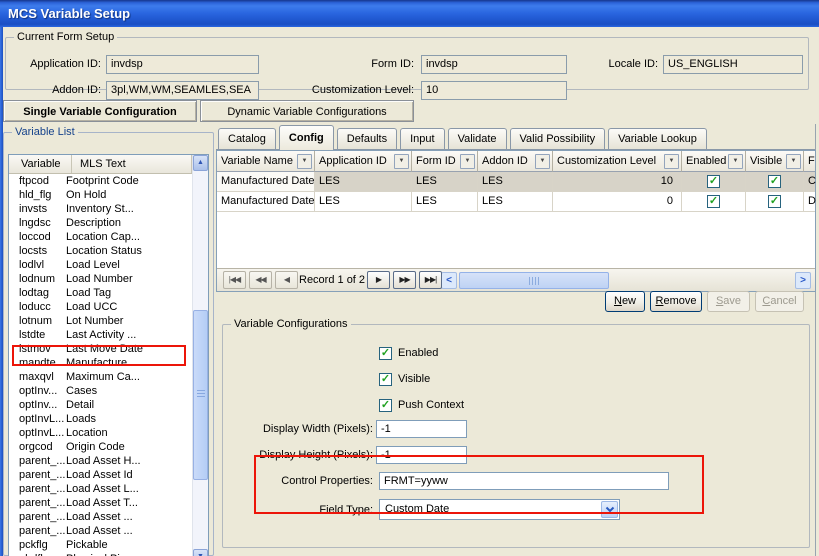 This screenshot has height=556, width=819. Describe the element at coordinates (266, 161) in the screenshot. I see `grid-column-header-variable-name: Variable Name ▼` at that location.